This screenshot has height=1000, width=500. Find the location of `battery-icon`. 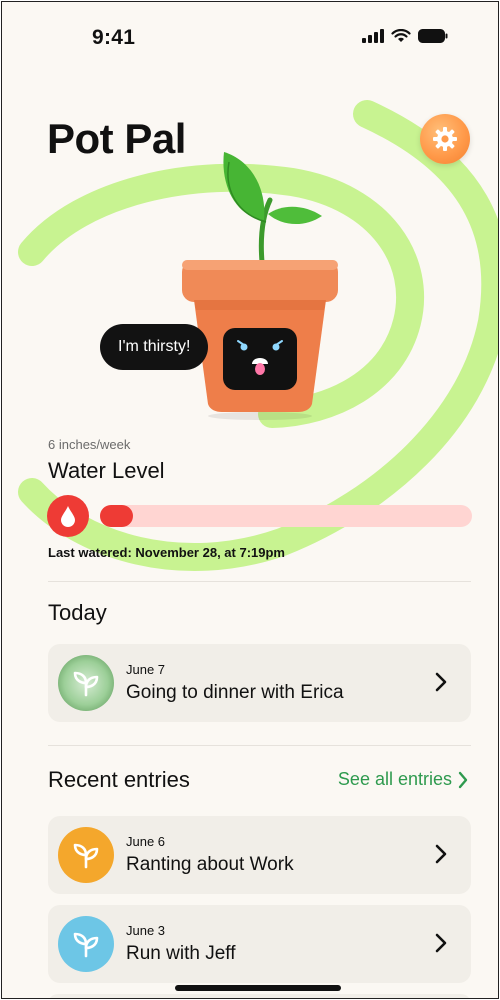

battery-icon is located at coordinates (433, 36).